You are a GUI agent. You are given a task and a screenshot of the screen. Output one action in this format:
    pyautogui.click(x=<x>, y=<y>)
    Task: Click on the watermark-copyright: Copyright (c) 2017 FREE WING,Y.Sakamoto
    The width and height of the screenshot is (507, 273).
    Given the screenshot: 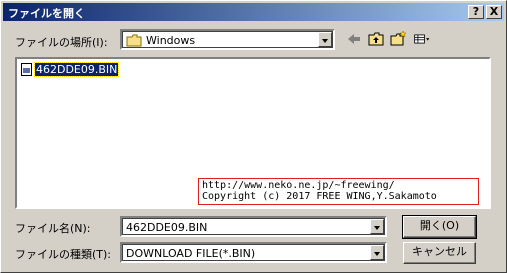 What is the action you would take?
    pyautogui.click(x=319, y=196)
    